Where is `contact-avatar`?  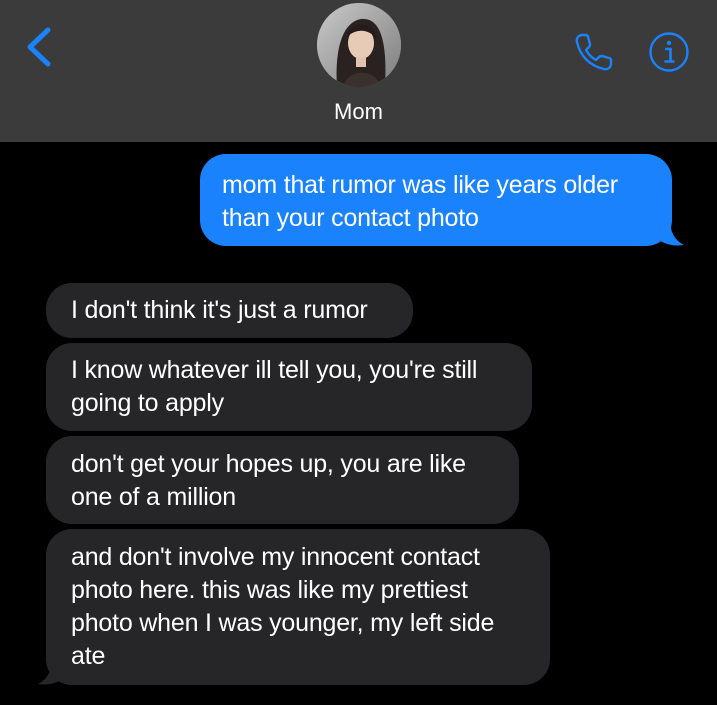 contact-avatar is located at coordinates (359, 45).